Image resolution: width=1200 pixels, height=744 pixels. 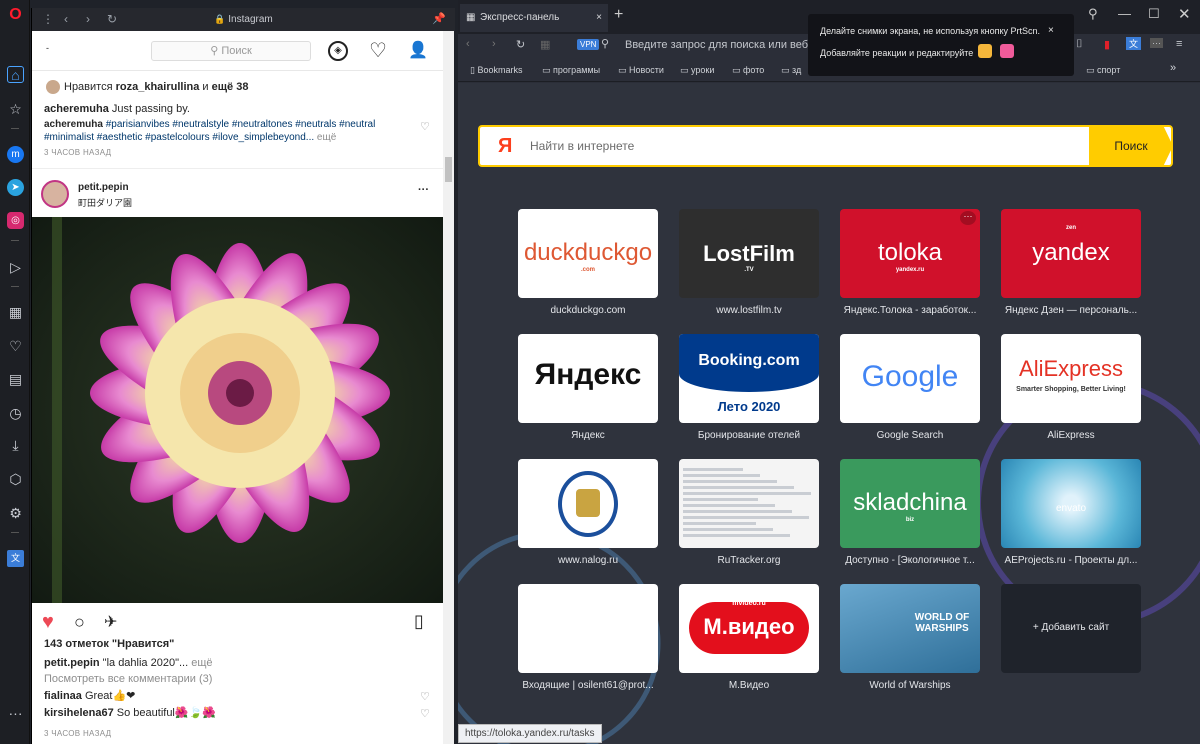 What do you see at coordinates (588, 378) in the screenshot?
I see `tile-yandex: Яндекс` at bounding box center [588, 378].